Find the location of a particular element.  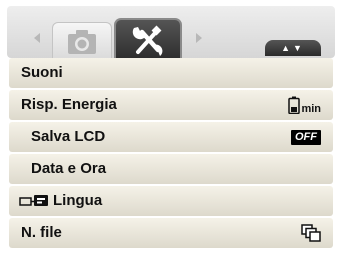

menu-item-data-e-ora: Data e Ora is located at coordinates (171, 169).